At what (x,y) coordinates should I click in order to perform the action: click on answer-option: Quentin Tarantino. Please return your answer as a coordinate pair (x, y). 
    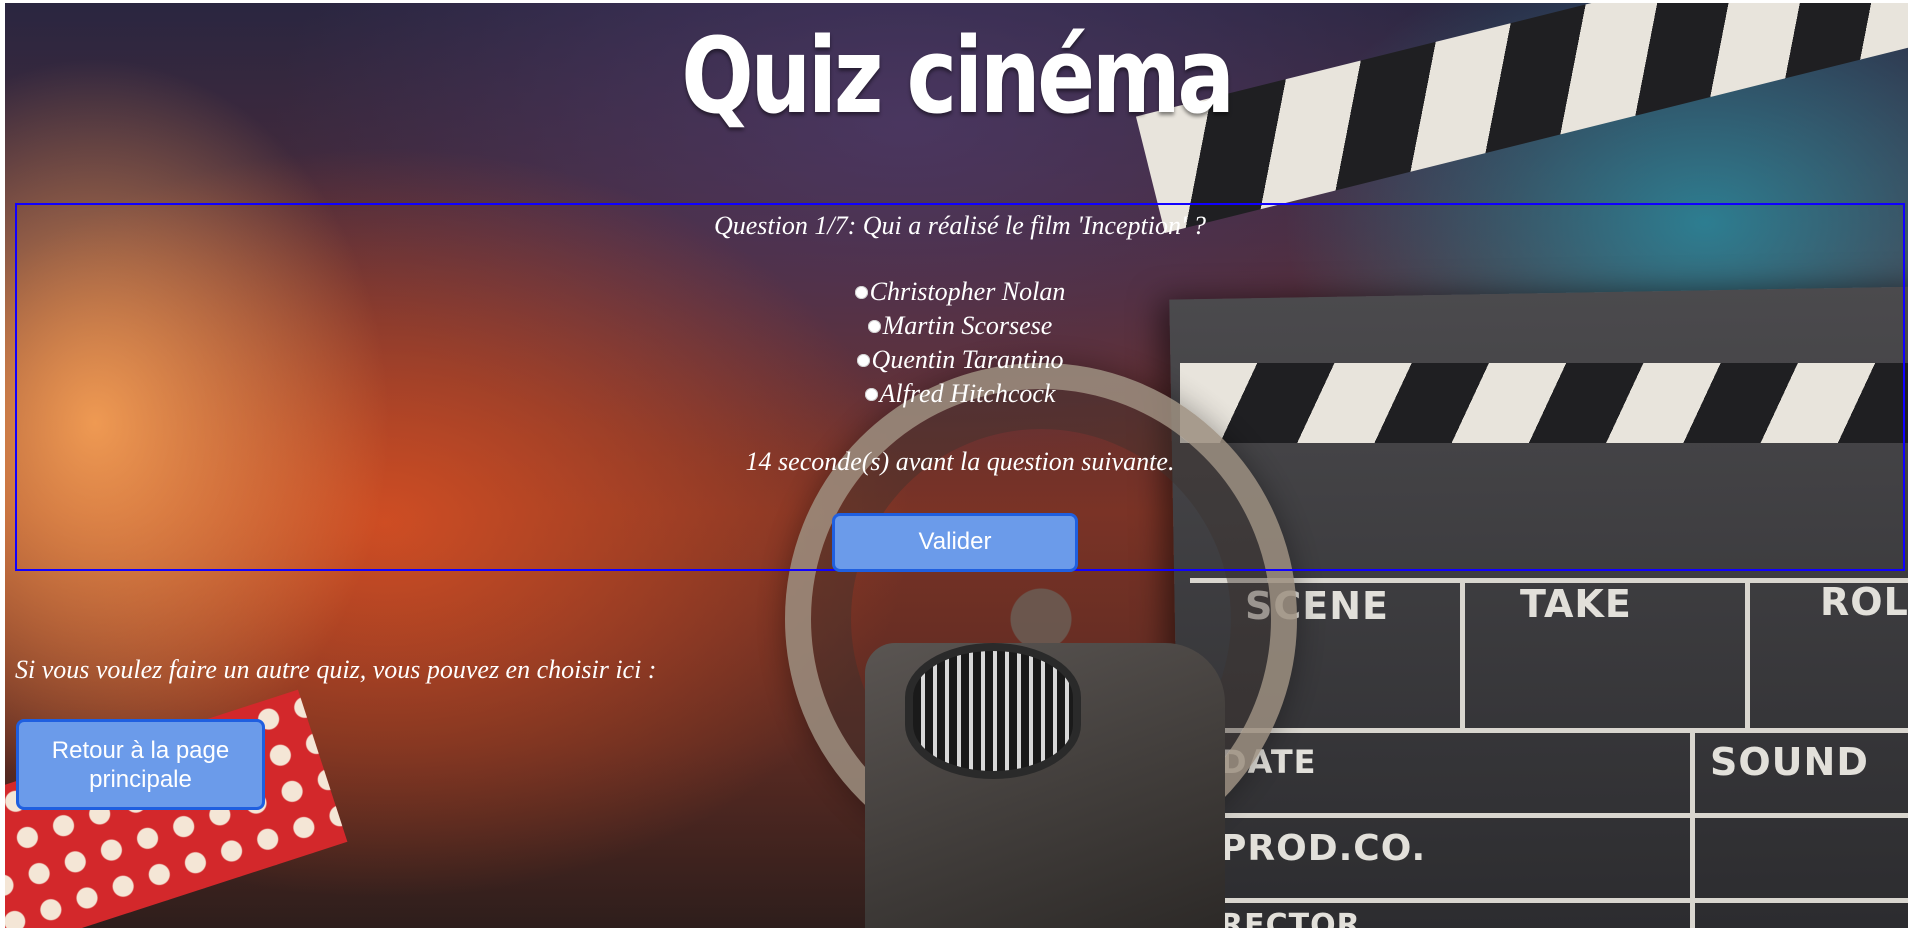
    Looking at the image, I should click on (960, 360).